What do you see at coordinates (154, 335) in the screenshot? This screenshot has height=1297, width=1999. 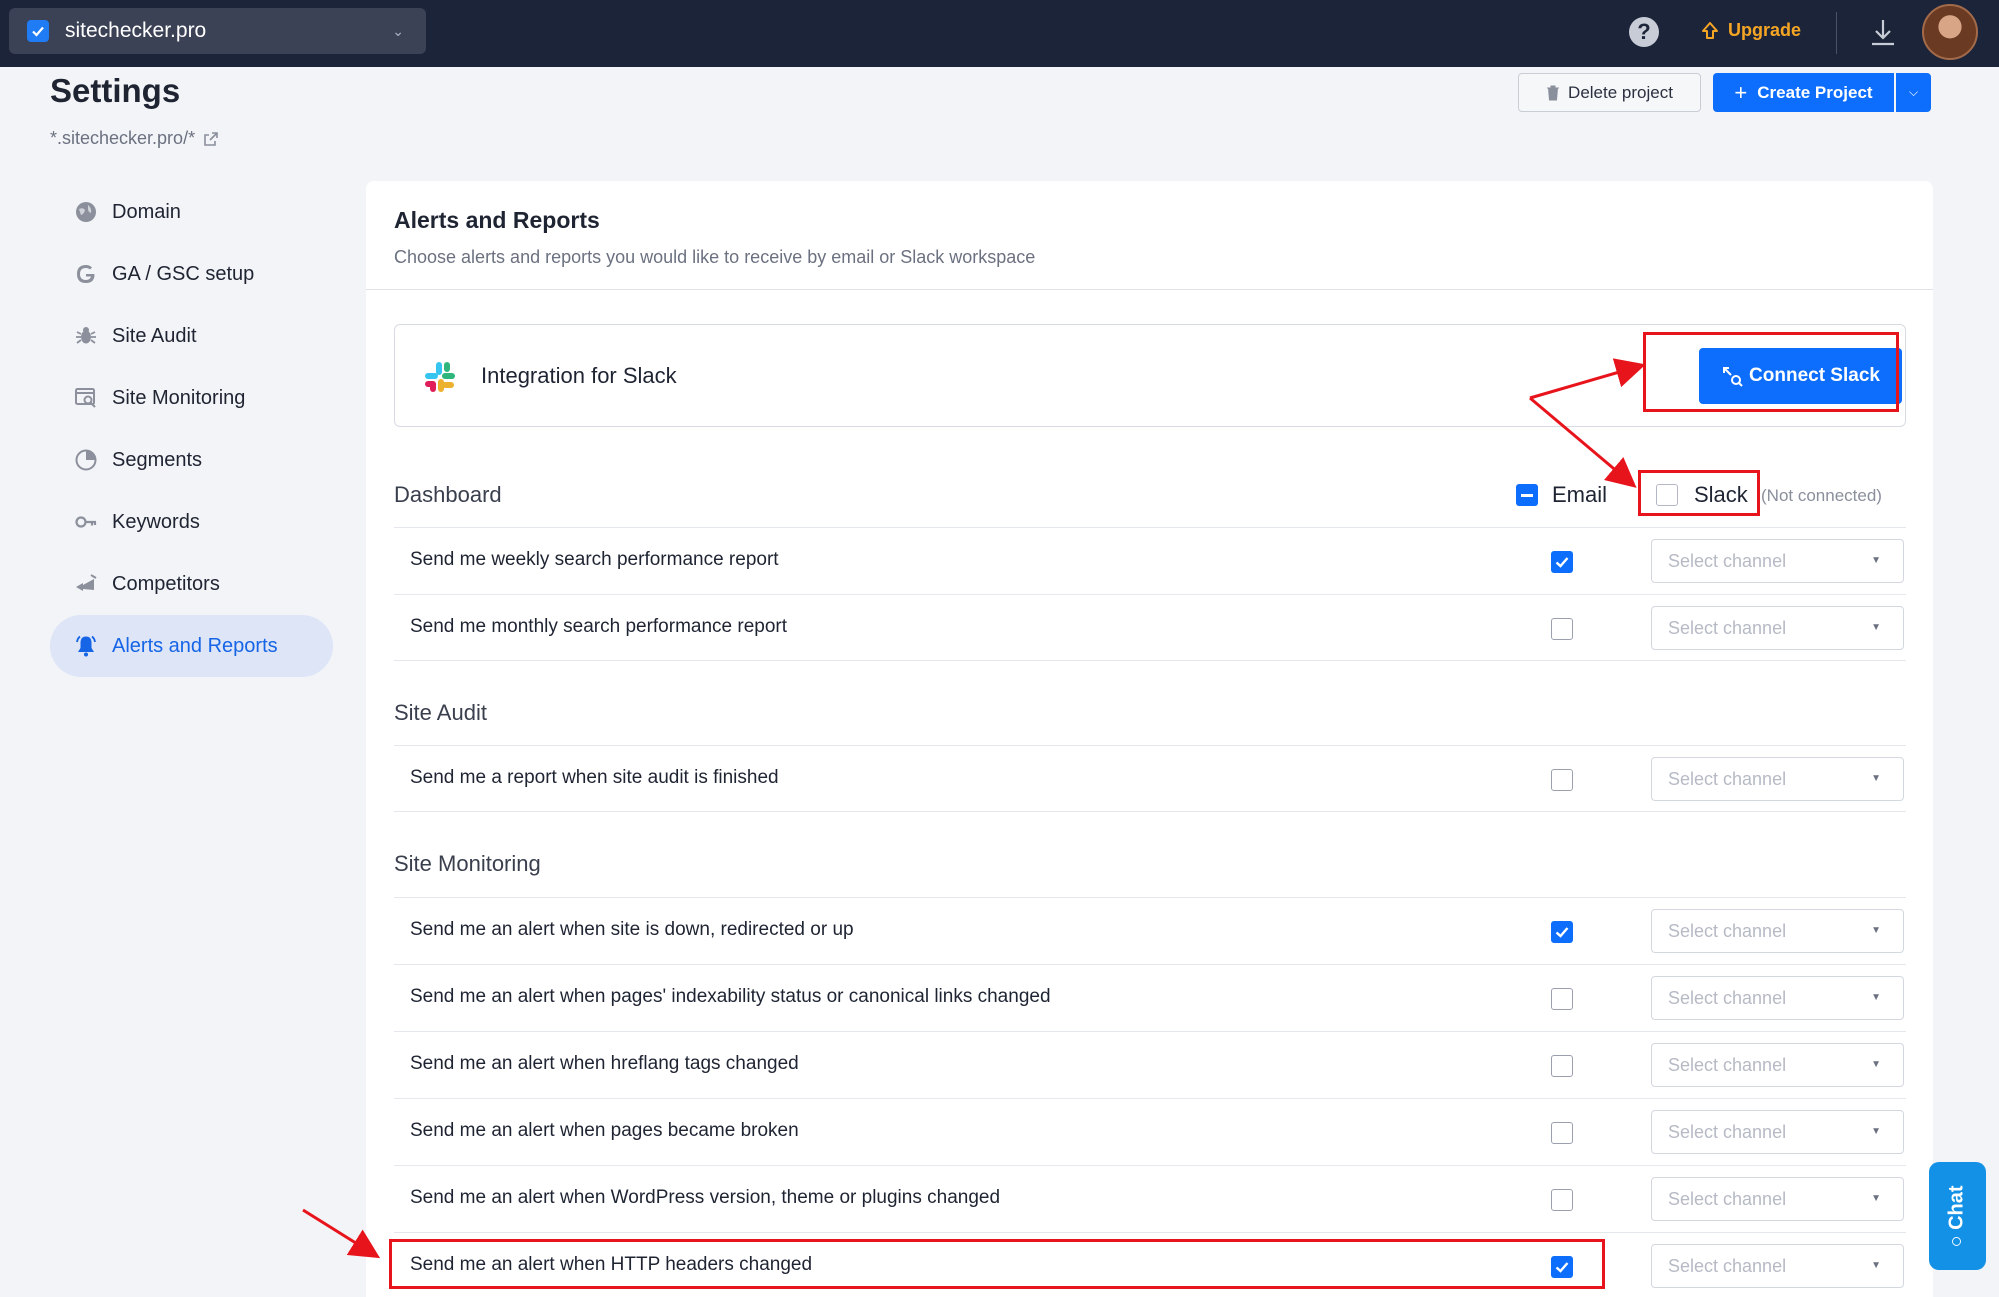 I see `sidebar-item-label: Site Audit` at bounding box center [154, 335].